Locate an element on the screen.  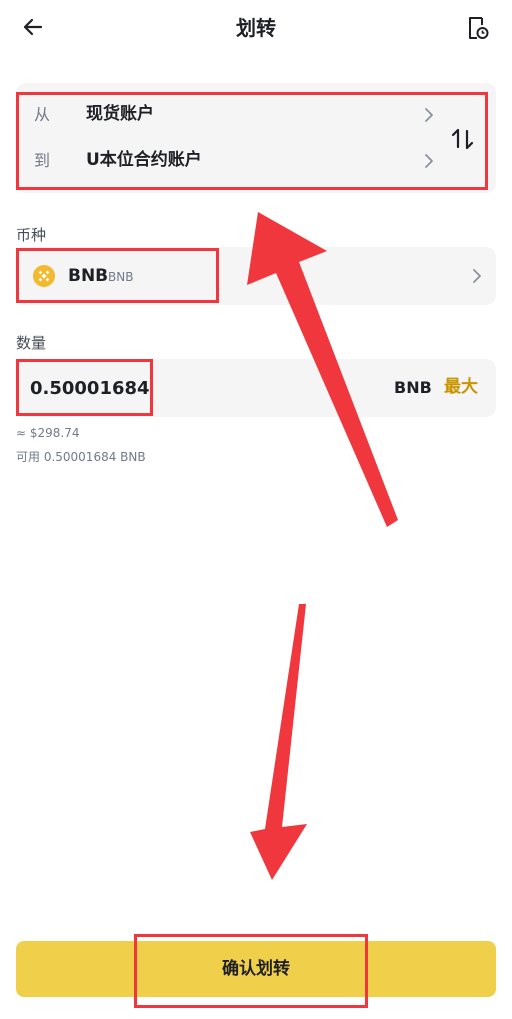
highlight-amount is located at coordinates (84, 387).